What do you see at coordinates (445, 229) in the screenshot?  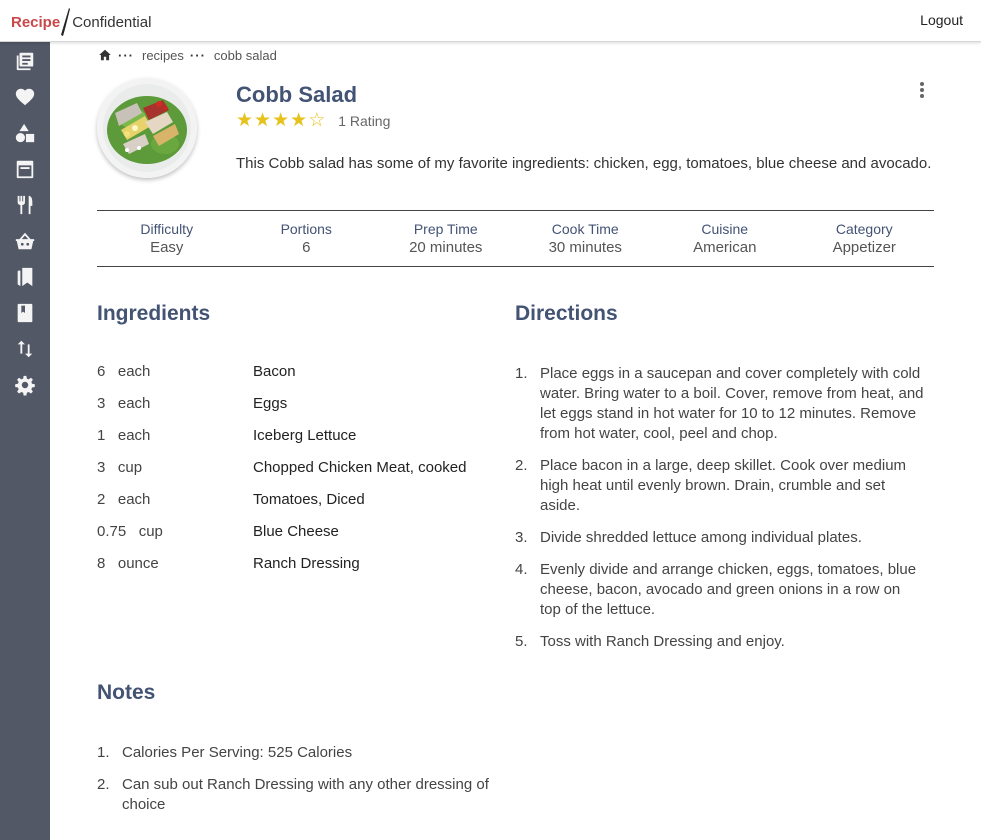 I see `meta-label: Prep Time` at bounding box center [445, 229].